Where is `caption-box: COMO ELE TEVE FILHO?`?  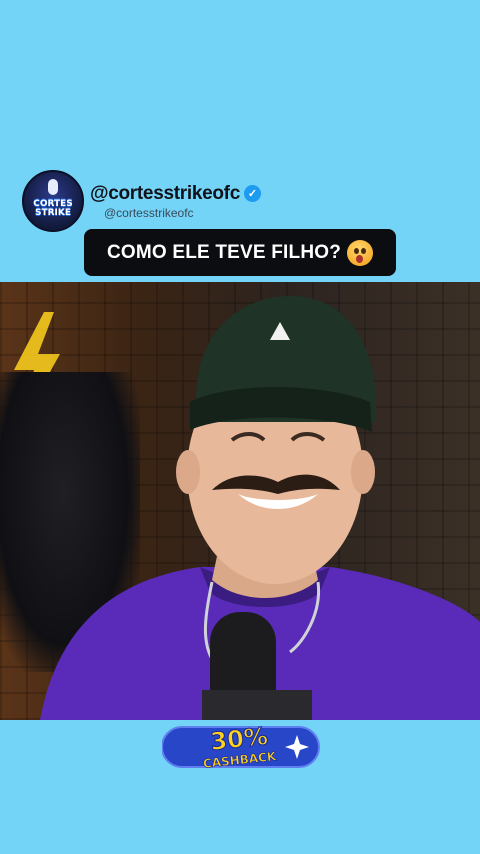
caption-box: COMO ELE TEVE FILHO? is located at coordinates (240, 252).